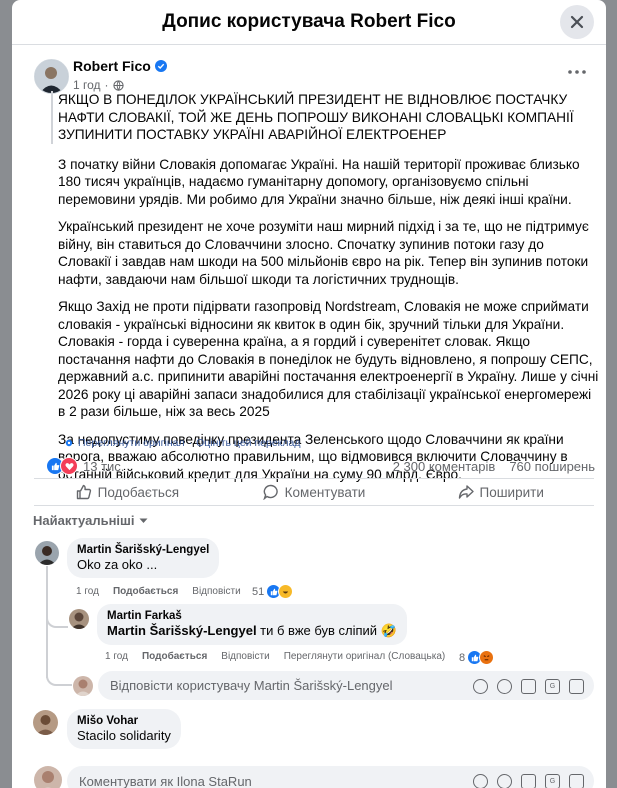 This screenshot has width=617, height=788. What do you see at coordinates (165, 780) in the screenshot?
I see `comment-input-placeholder: Коментувати як Ilona StaRun` at bounding box center [165, 780].